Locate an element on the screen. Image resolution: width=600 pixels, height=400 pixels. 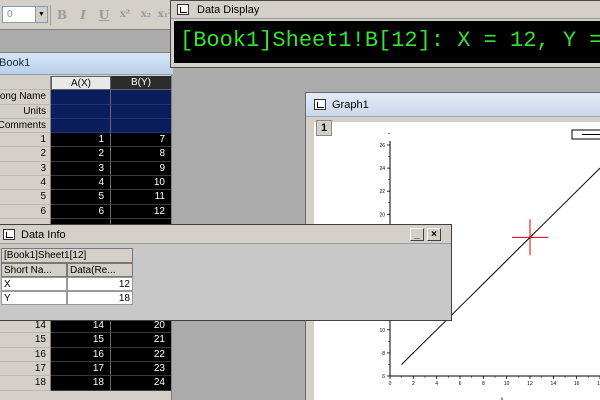
row-number: 18 is located at coordinates (25, 383).